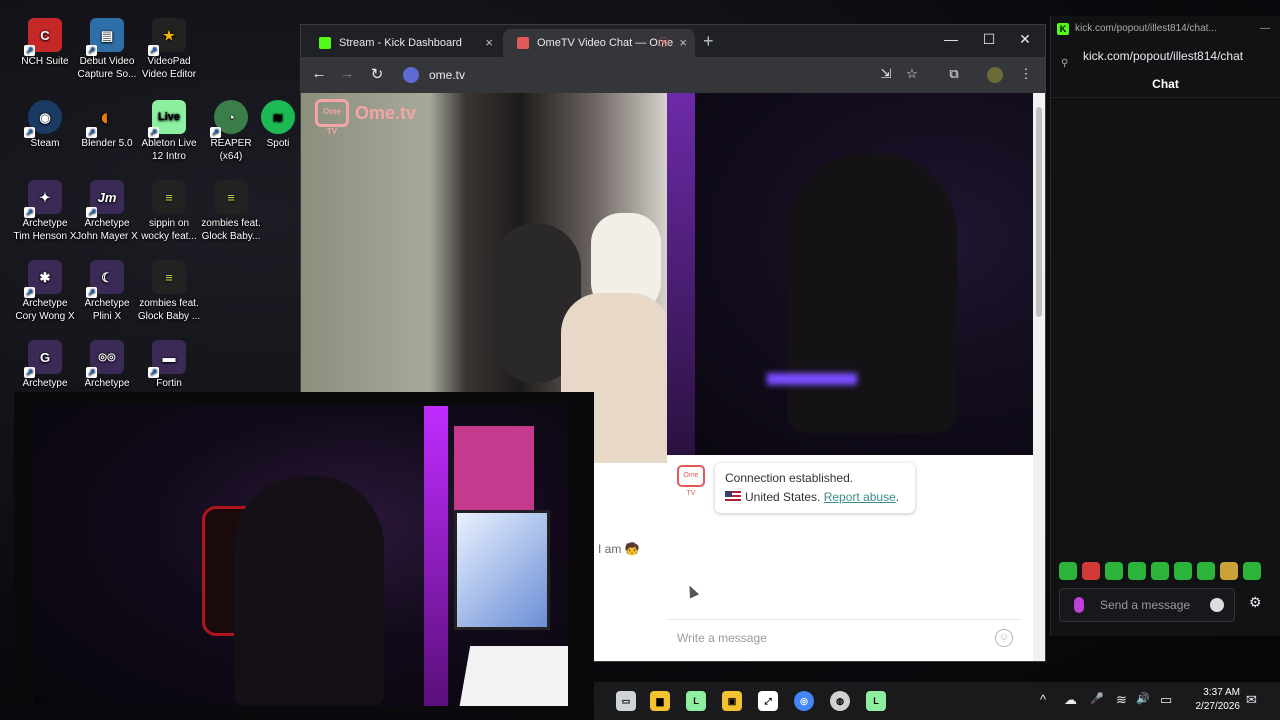 The width and height of the screenshot is (1280, 720). I want to click on reaper-icon: ◔ ↗, so click(229, 119).